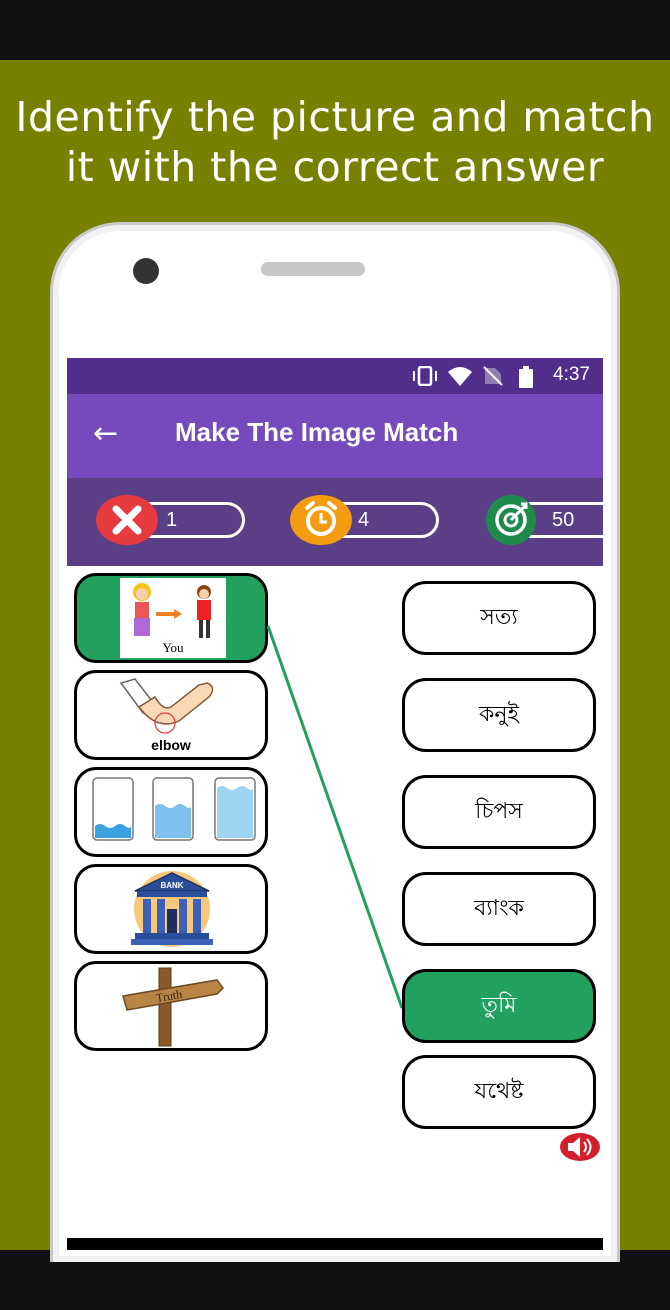  What do you see at coordinates (146, 271) in the screenshot?
I see `camera-dot` at bounding box center [146, 271].